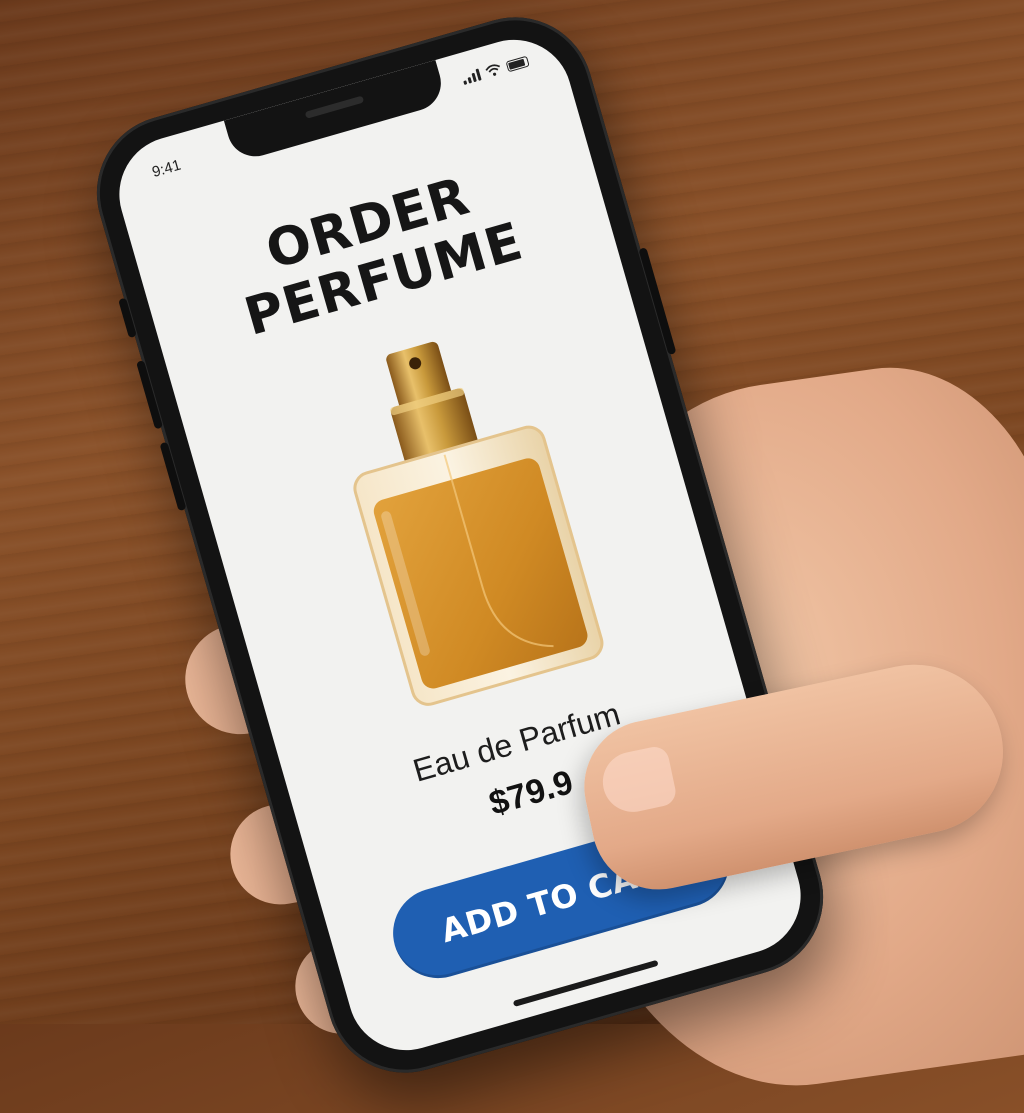  Describe the element at coordinates (585, 983) in the screenshot. I see `home-indicator` at that location.